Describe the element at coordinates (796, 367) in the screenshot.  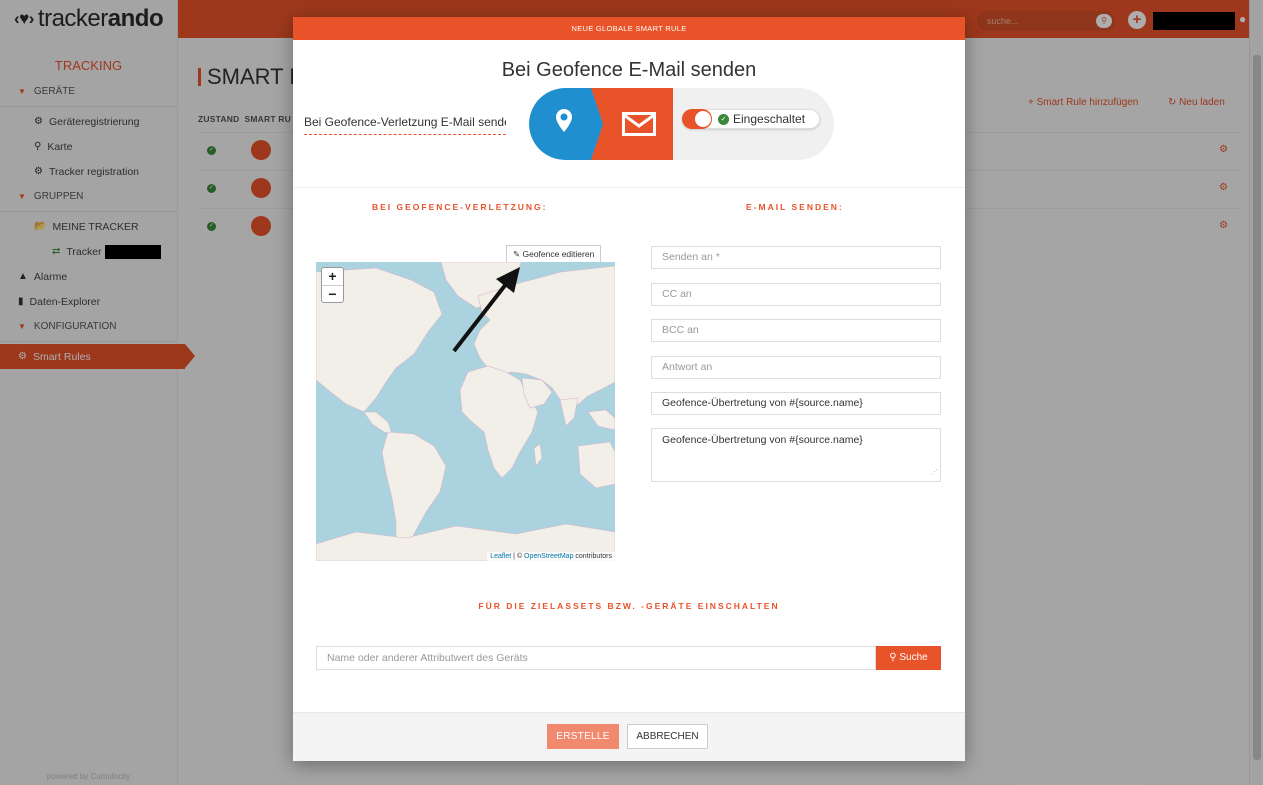
I see `reply-to-input: Antwort an` at that location.